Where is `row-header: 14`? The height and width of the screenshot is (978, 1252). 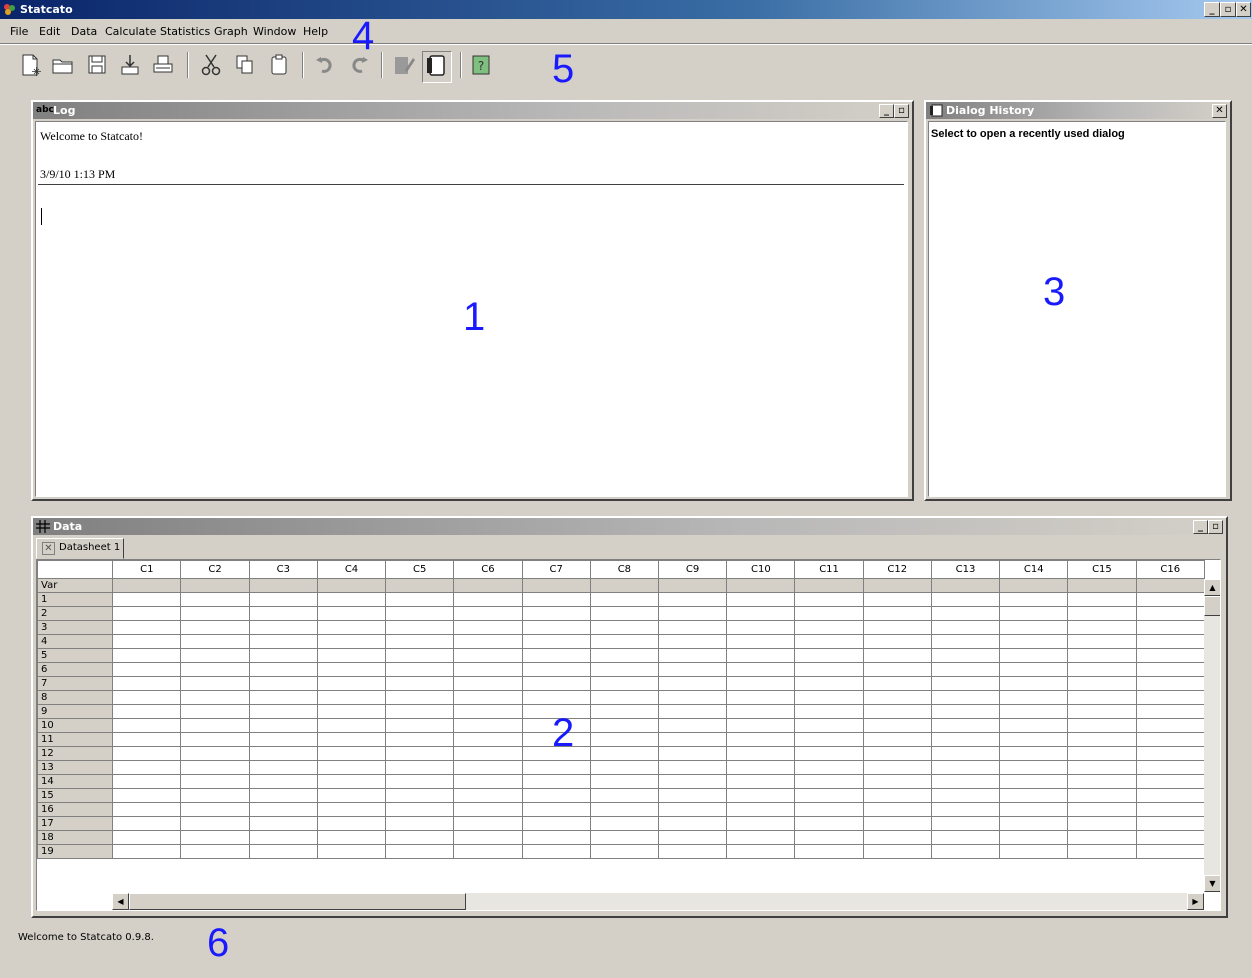 row-header: 14 is located at coordinates (75, 781).